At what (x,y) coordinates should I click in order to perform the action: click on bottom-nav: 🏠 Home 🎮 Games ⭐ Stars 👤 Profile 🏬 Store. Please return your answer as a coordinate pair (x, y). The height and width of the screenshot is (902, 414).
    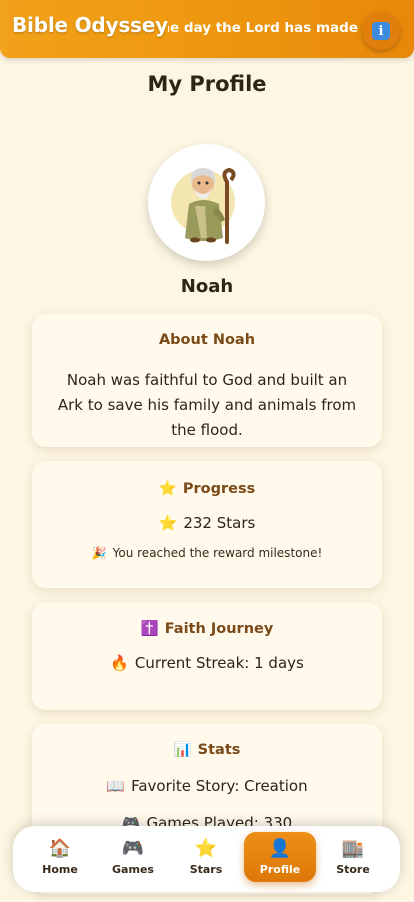
    Looking at the image, I should click on (206, 859).